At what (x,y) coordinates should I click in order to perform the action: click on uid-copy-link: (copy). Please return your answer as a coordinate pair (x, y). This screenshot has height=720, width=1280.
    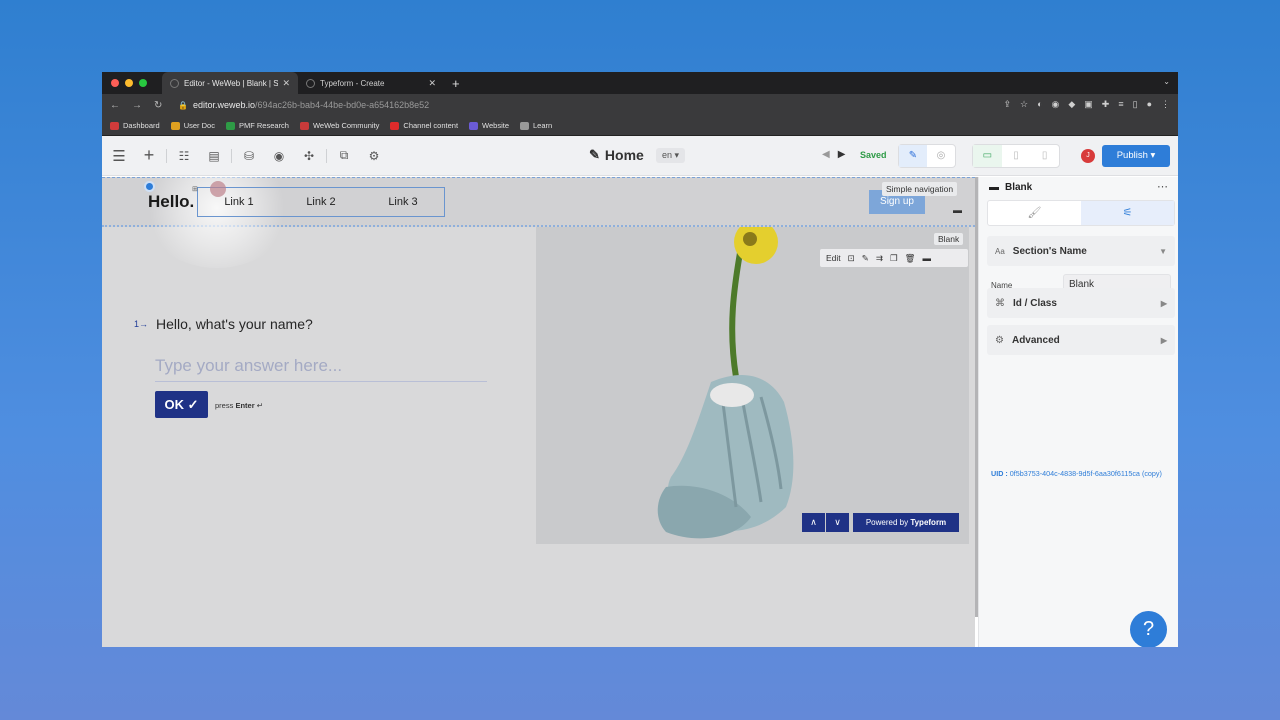
    Looking at the image, I should click on (1152, 473).